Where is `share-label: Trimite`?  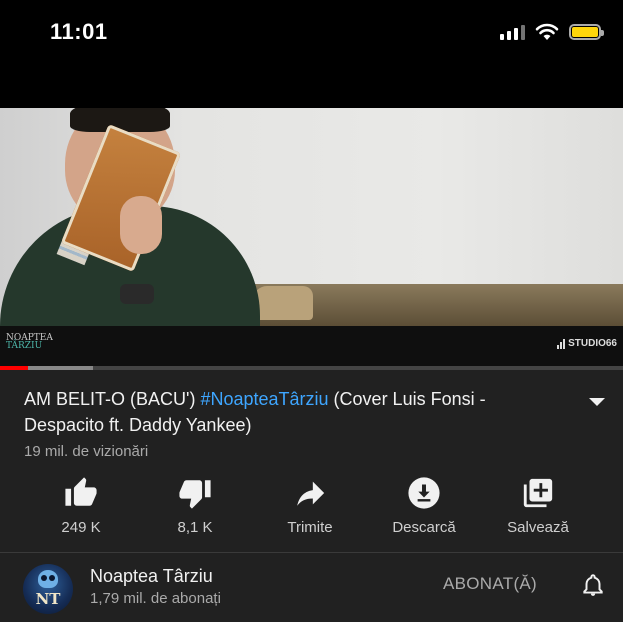
share-label: Trimite is located at coordinates (310, 527).